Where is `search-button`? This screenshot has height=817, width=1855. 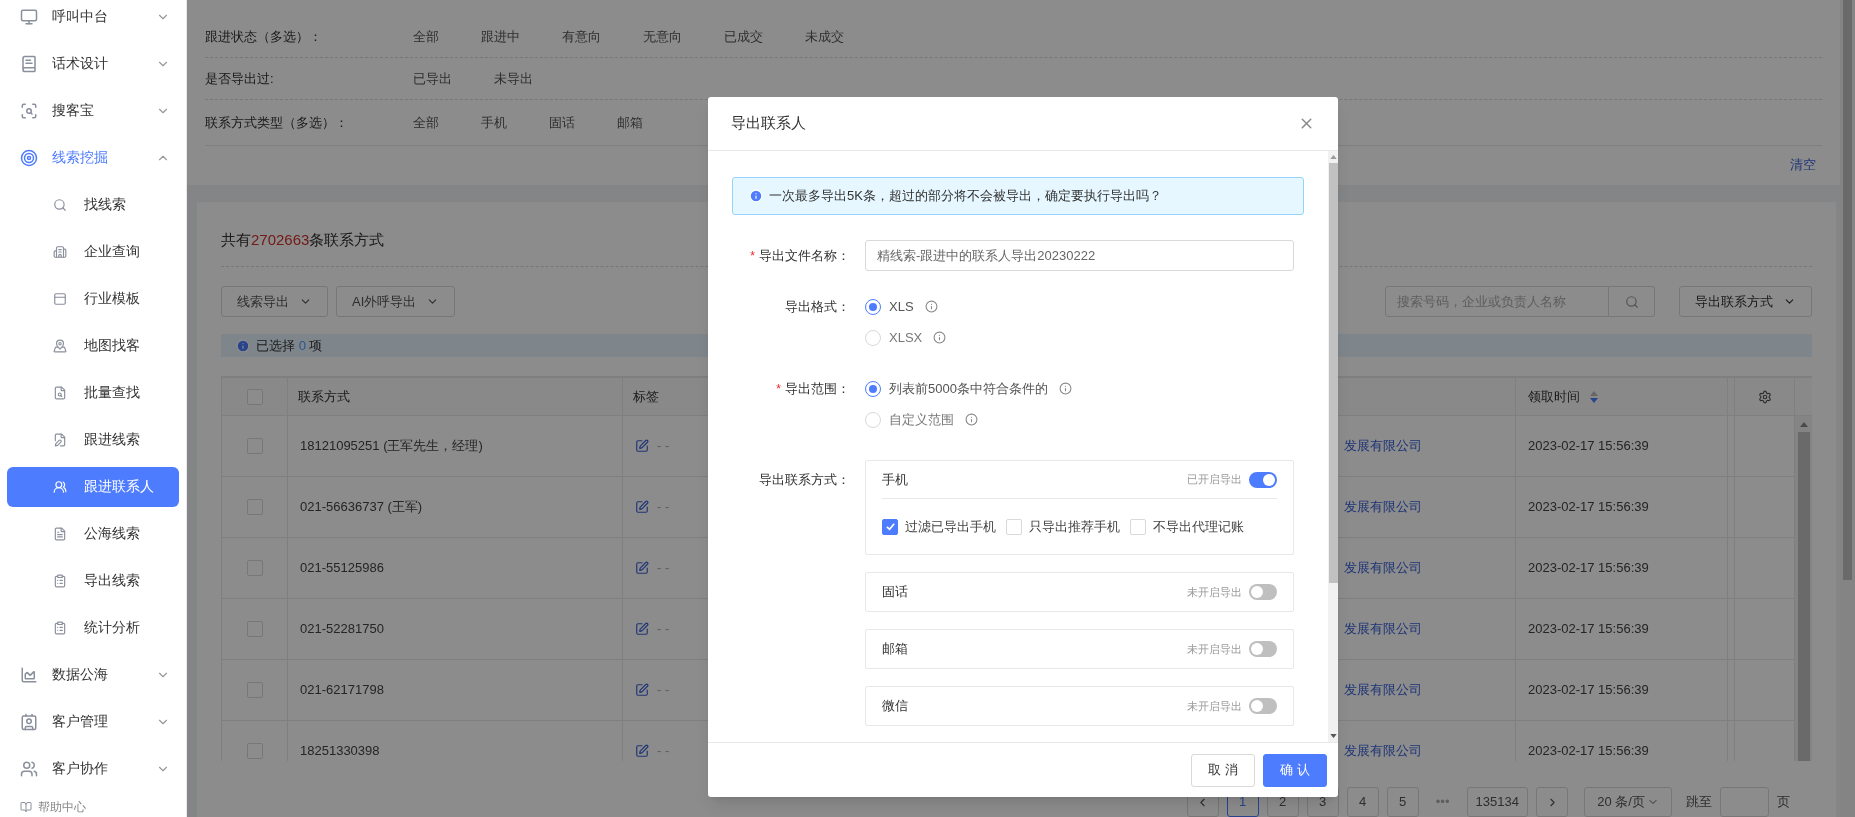 search-button is located at coordinates (1632, 301).